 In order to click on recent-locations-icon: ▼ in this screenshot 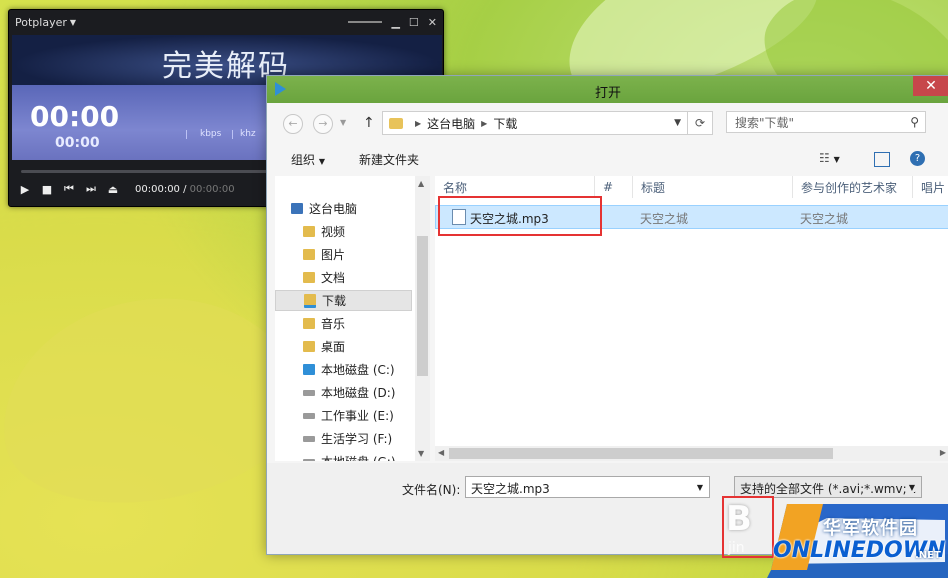, I will do `click(343, 122)`.